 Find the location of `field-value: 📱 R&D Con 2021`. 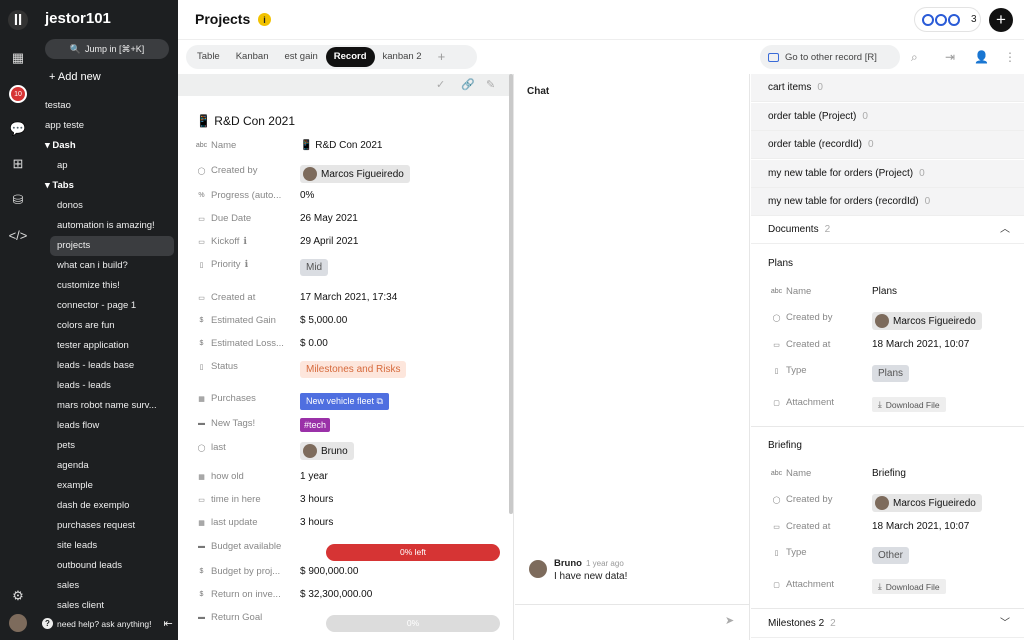

field-value: 📱 R&D Con 2021 is located at coordinates (341, 145).